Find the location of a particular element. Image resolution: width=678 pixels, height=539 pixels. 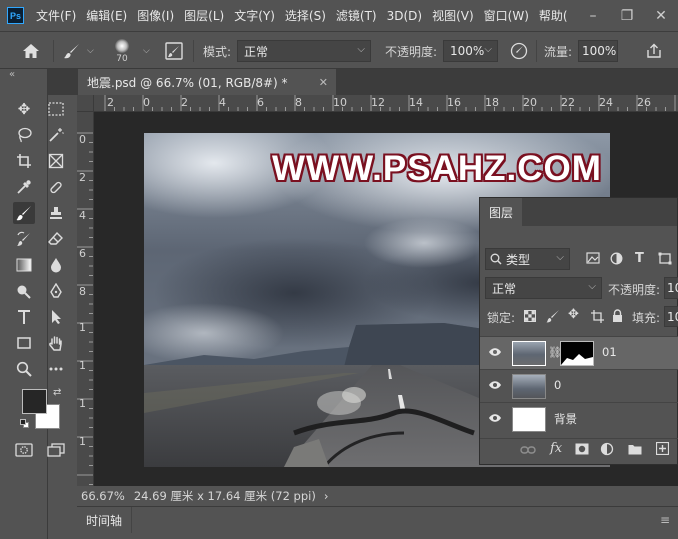

magic-wand-icon is located at coordinates (56, 135).